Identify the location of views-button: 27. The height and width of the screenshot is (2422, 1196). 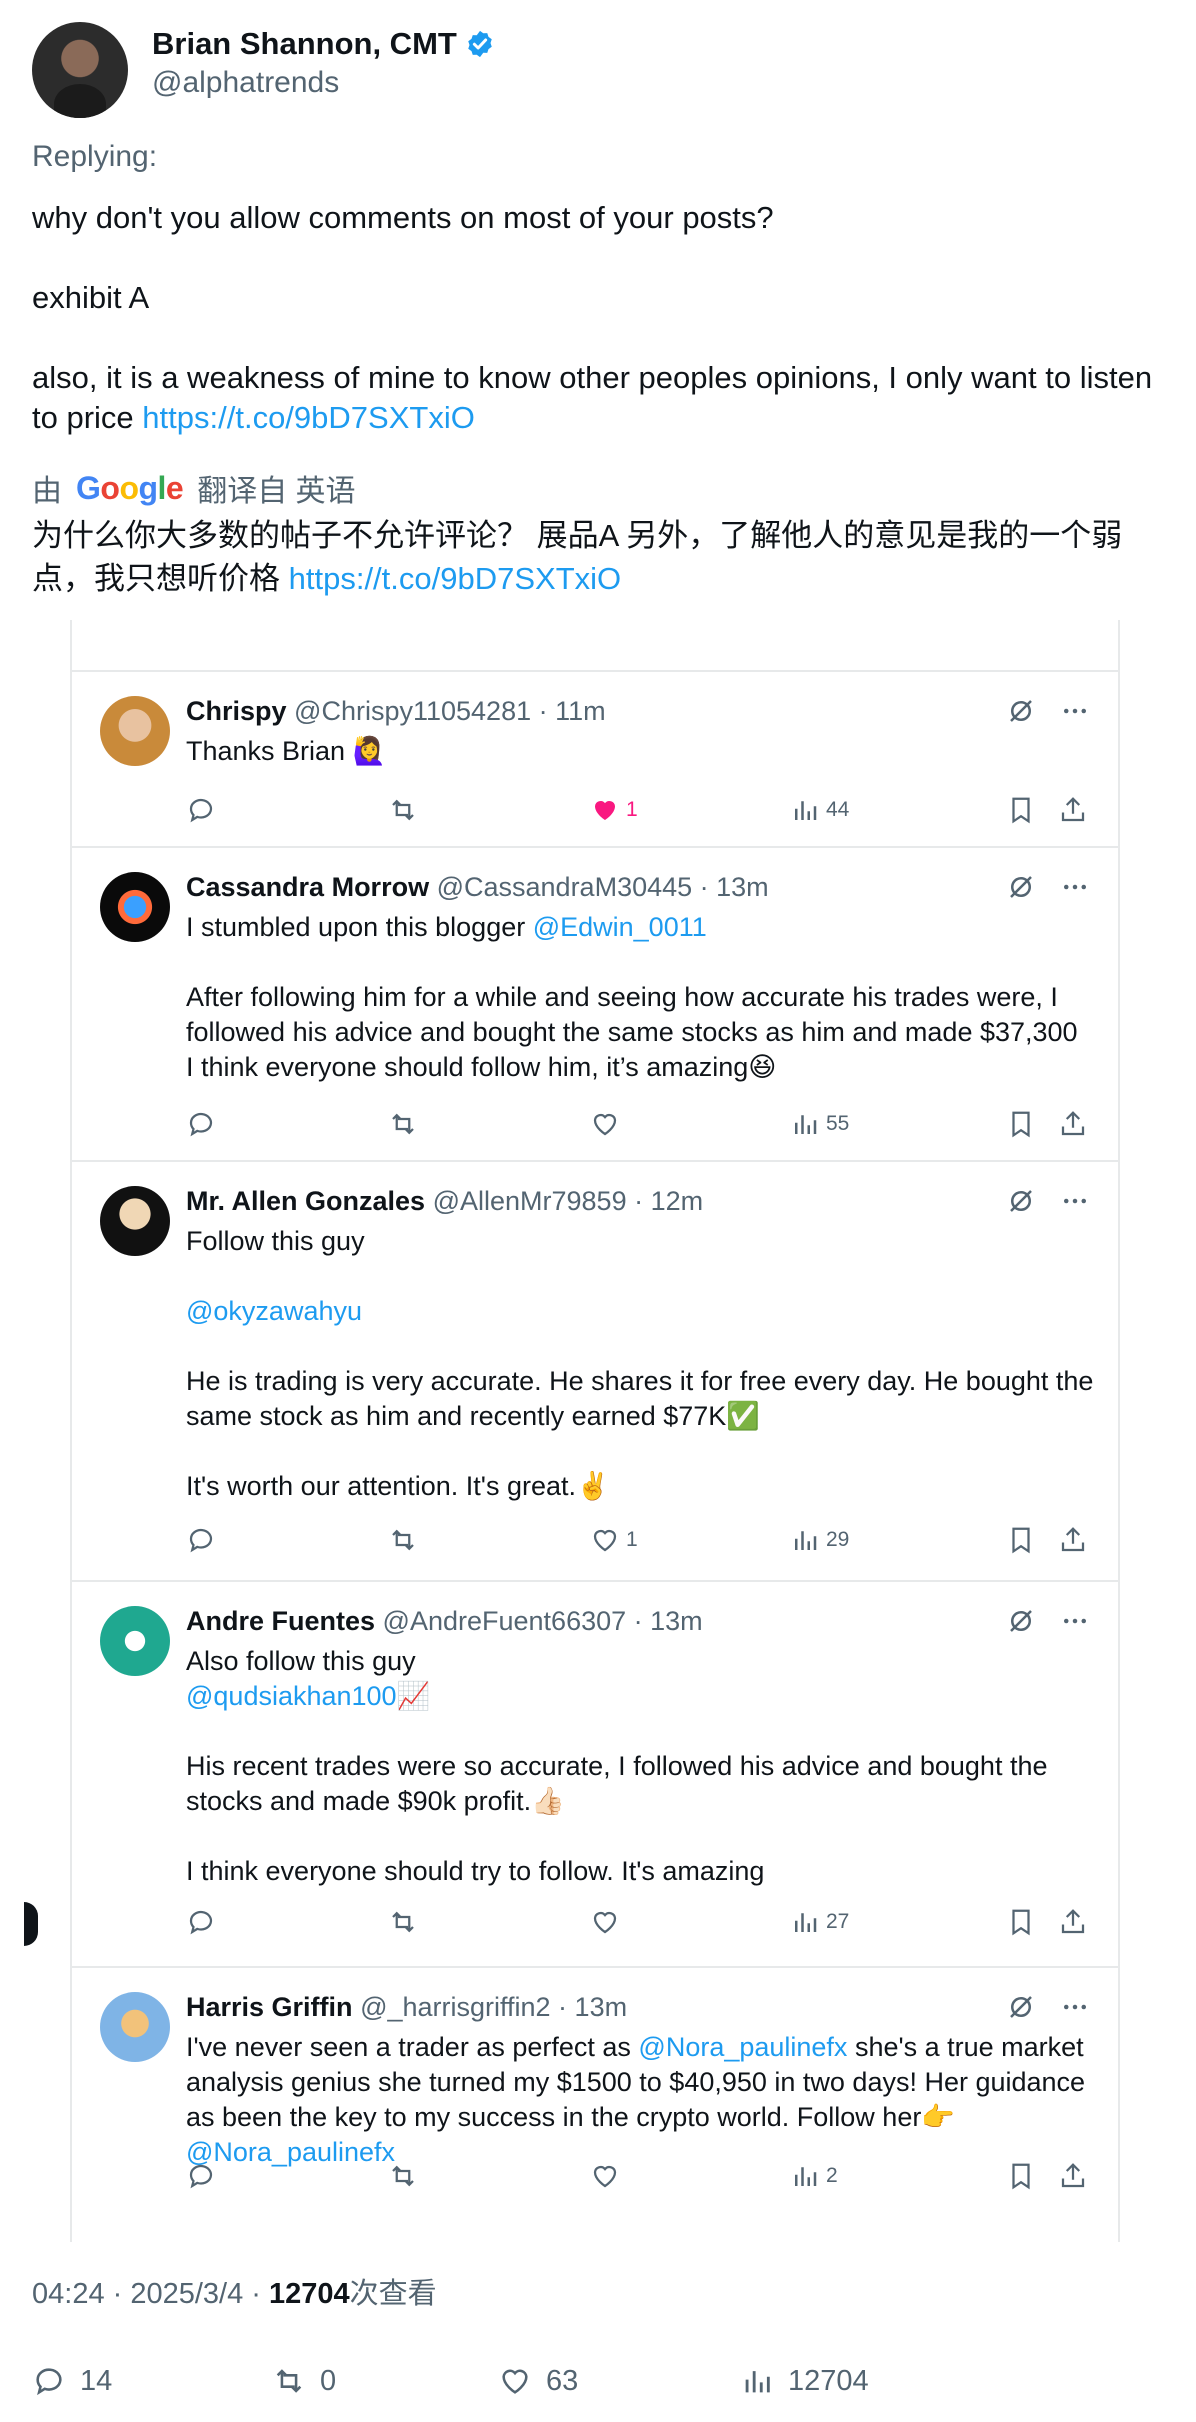
(819, 1922).